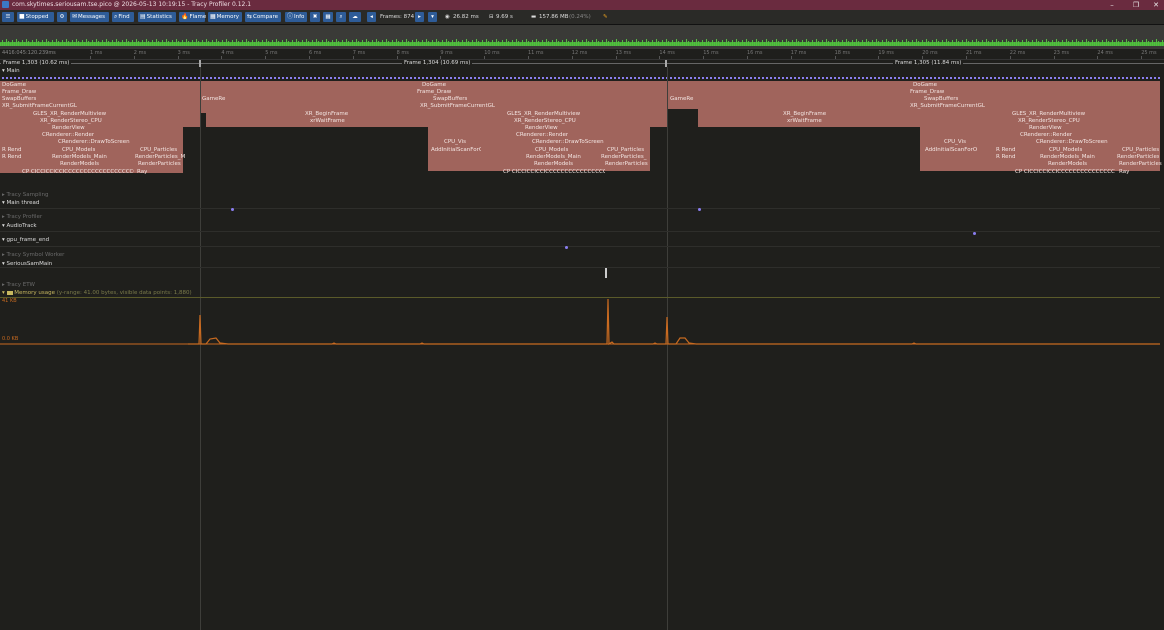  What do you see at coordinates (341, 17) in the screenshot?
I see `zoom-button: ⌕` at bounding box center [341, 17].